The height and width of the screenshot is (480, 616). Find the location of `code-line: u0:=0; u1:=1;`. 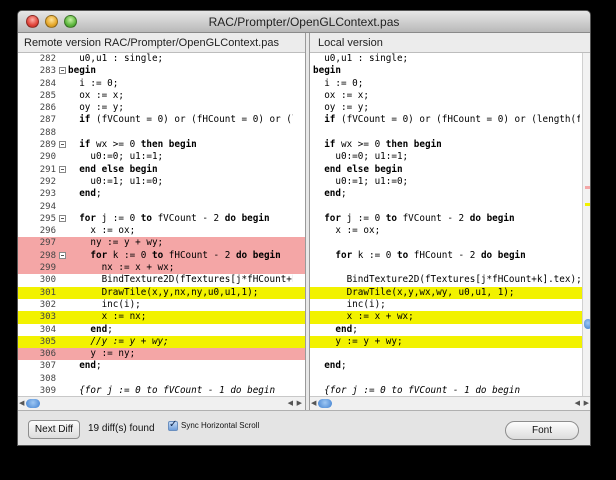

code-line: u0:=0; u1:=1; is located at coordinates (450, 157).